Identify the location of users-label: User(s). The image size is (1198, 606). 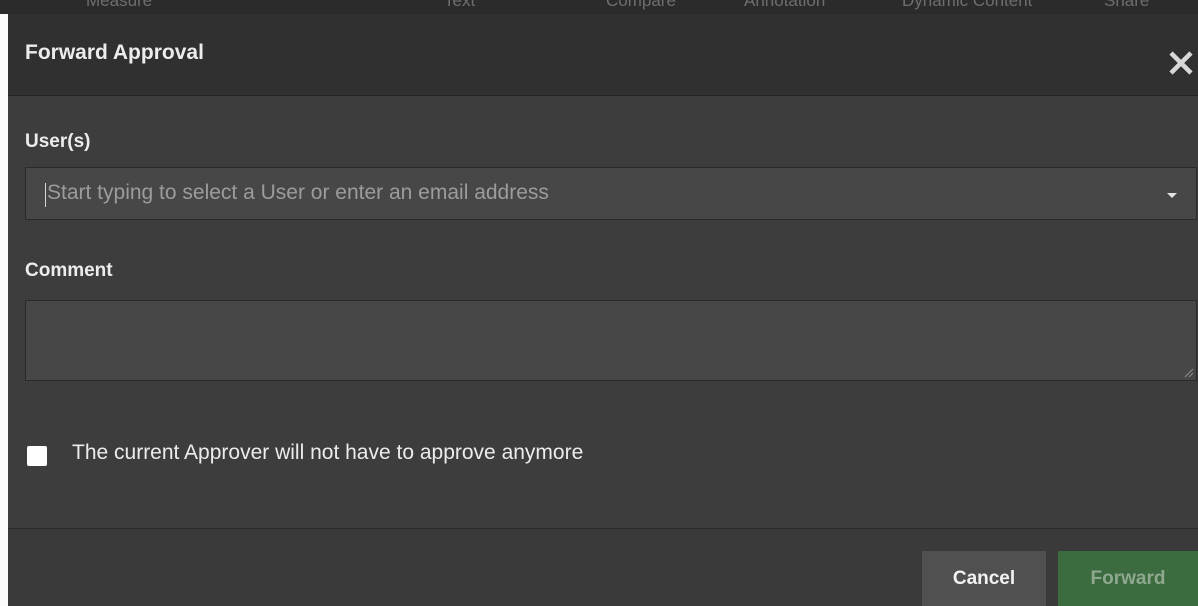
(58, 141).